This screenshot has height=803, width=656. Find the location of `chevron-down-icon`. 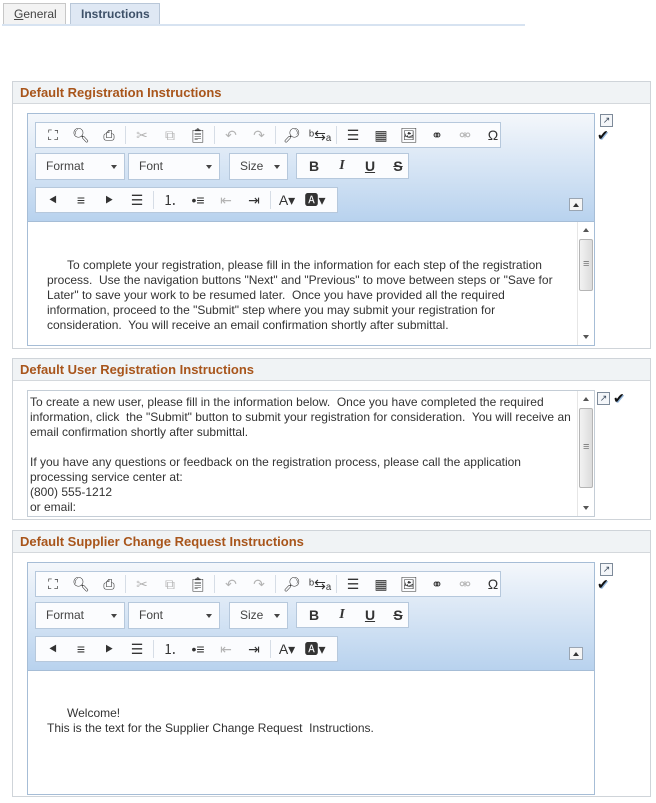

chevron-down-icon is located at coordinates (209, 616).